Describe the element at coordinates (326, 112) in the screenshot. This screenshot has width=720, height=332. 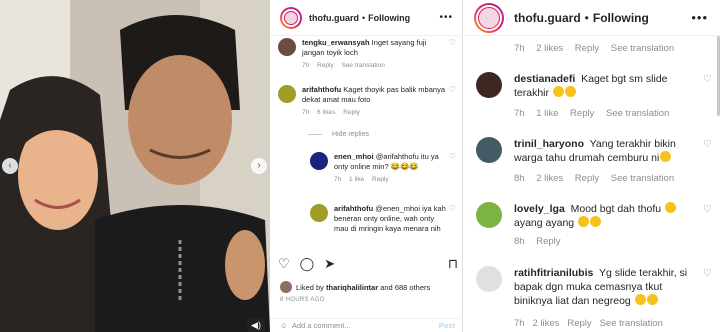
I see `comment-likes: 6 likes` at that location.